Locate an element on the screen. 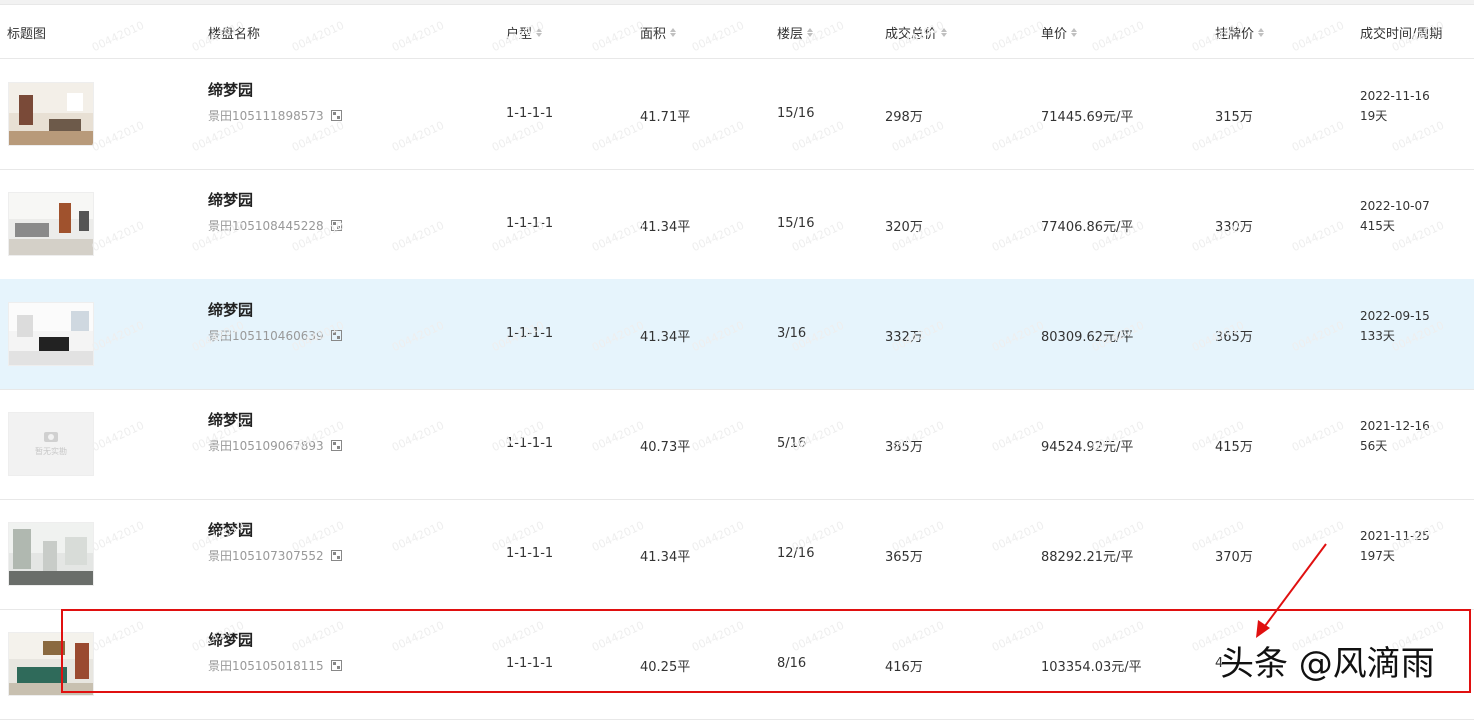 The image size is (1474, 720). listing-code: 景田105107307552 is located at coordinates (275, 555).